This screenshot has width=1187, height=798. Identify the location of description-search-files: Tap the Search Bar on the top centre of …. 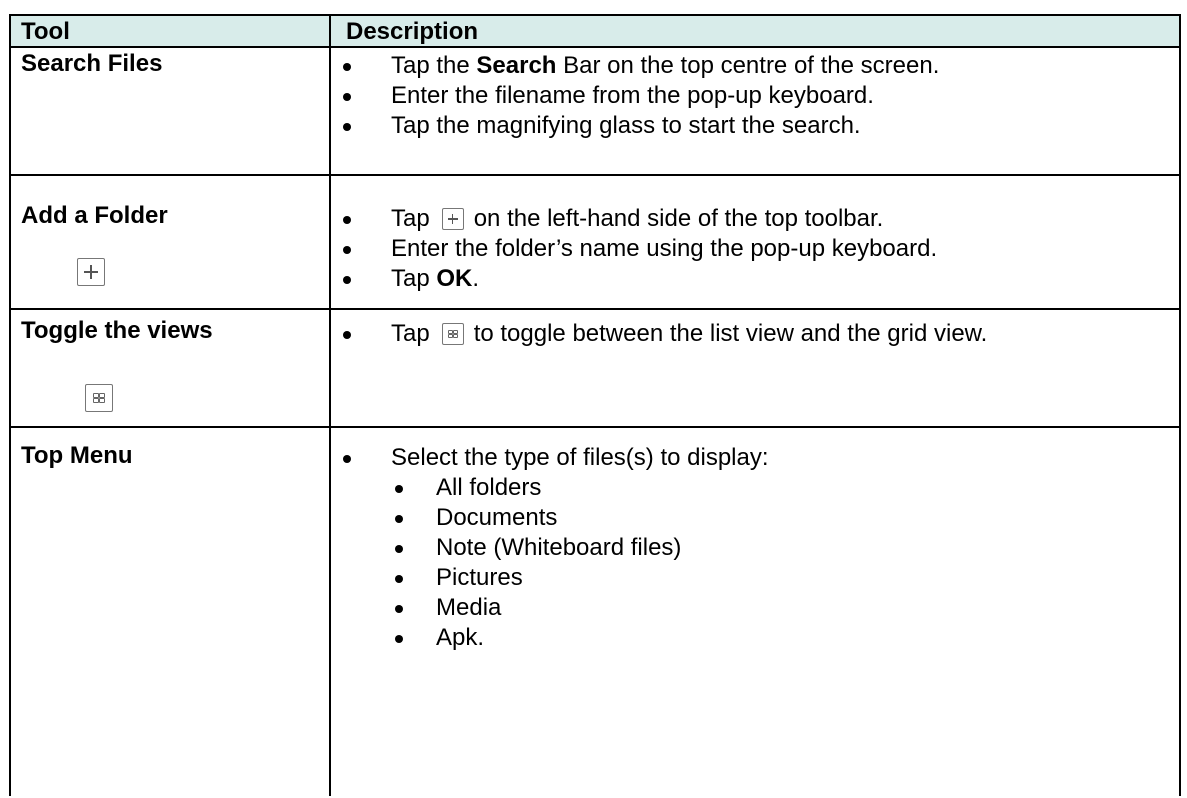
(755, 96).